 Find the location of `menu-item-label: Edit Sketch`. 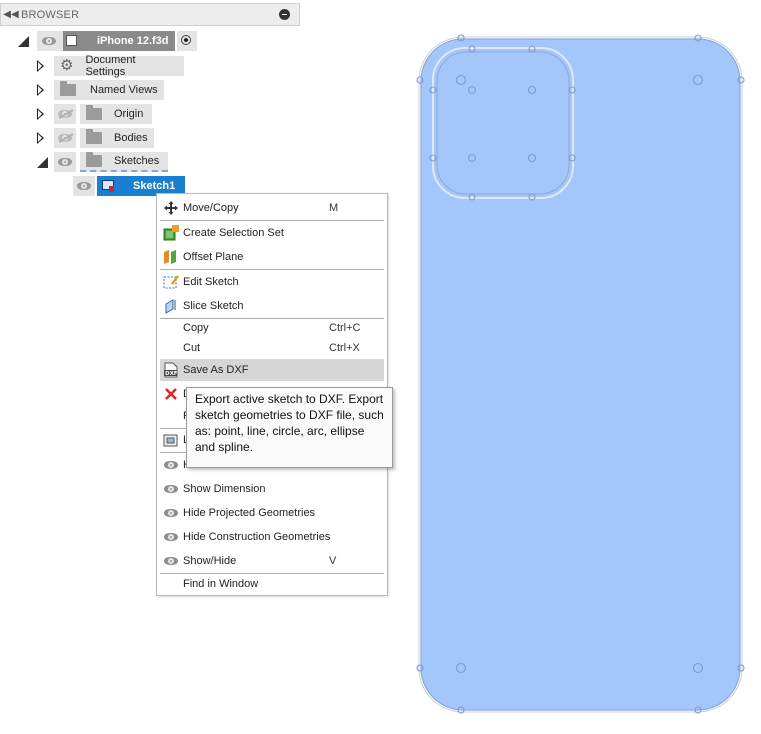

menu-item-label: Edit Sketch is located at coordinates (211, 282).